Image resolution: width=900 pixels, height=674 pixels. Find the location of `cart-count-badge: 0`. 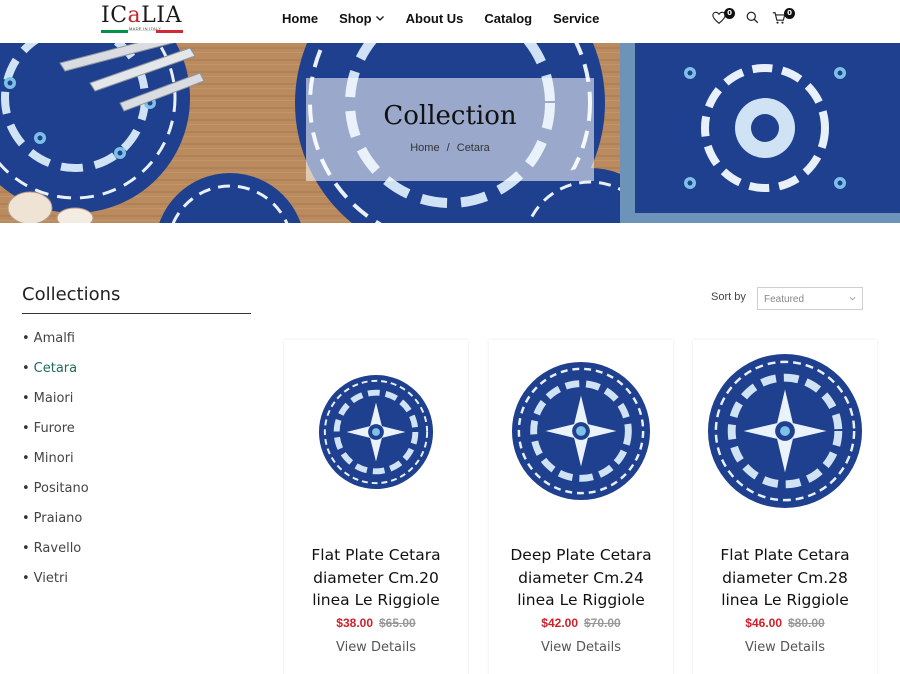

cart-count-badge: 0 is located at coordinates (789, 13).